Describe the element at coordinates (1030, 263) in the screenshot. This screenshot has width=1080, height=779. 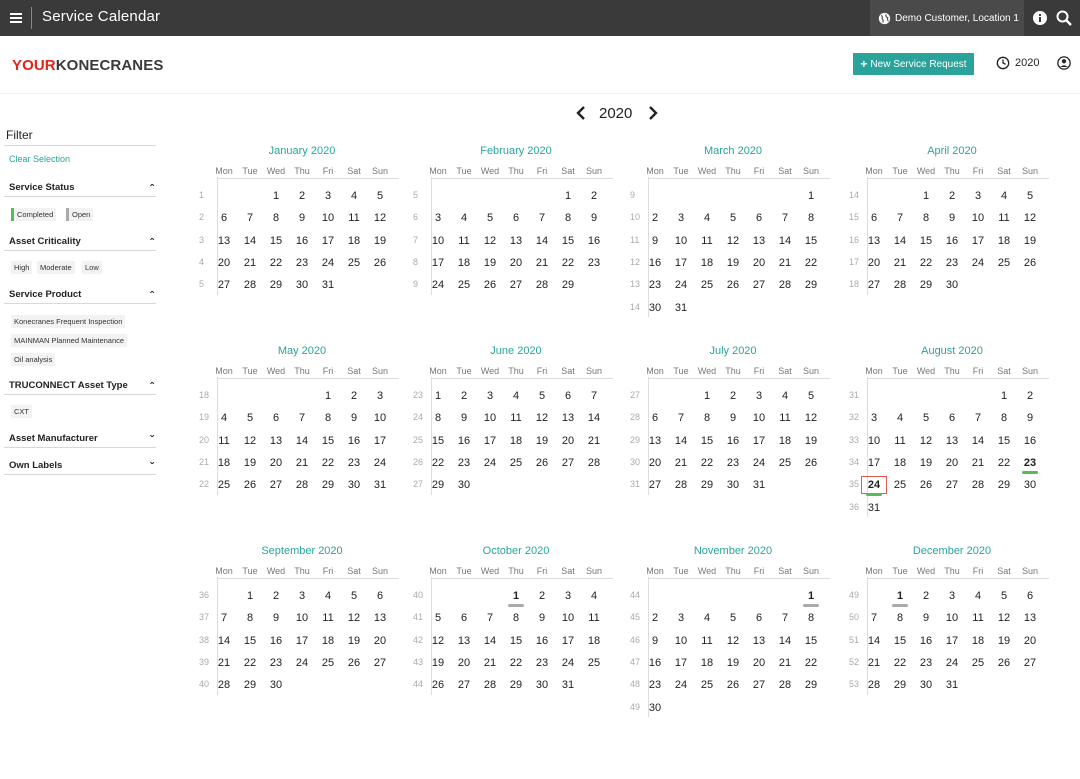
I see `calendar-day: 26` at that location.